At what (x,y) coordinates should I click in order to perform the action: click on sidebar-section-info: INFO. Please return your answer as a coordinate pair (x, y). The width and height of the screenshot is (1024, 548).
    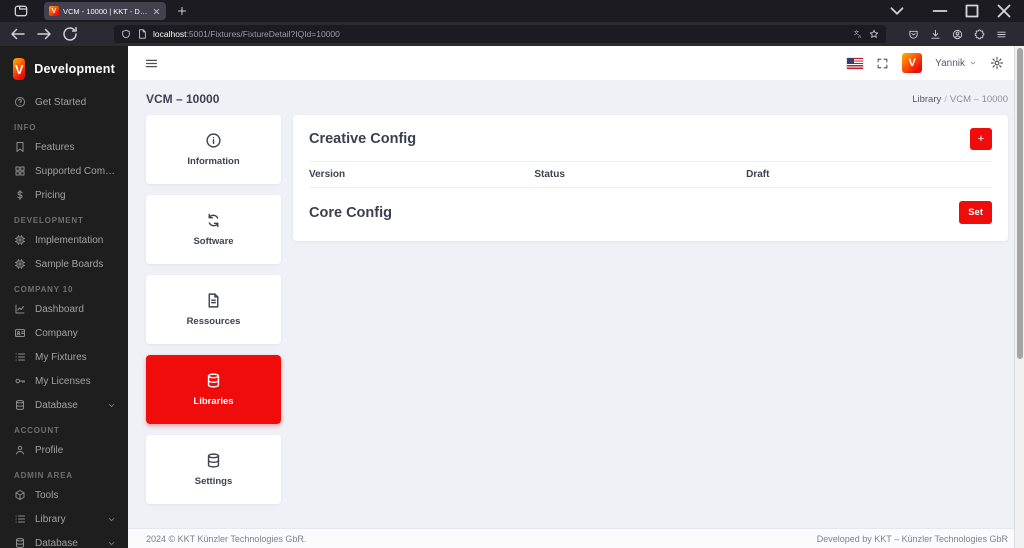
    Looking at the image, I should click on (25, 127).